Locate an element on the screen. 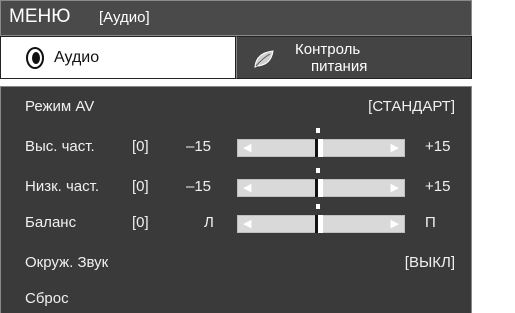 This screenshot has height=313, width=515. tab-power-label: Контроль питания is located at coordinates (331, 58).